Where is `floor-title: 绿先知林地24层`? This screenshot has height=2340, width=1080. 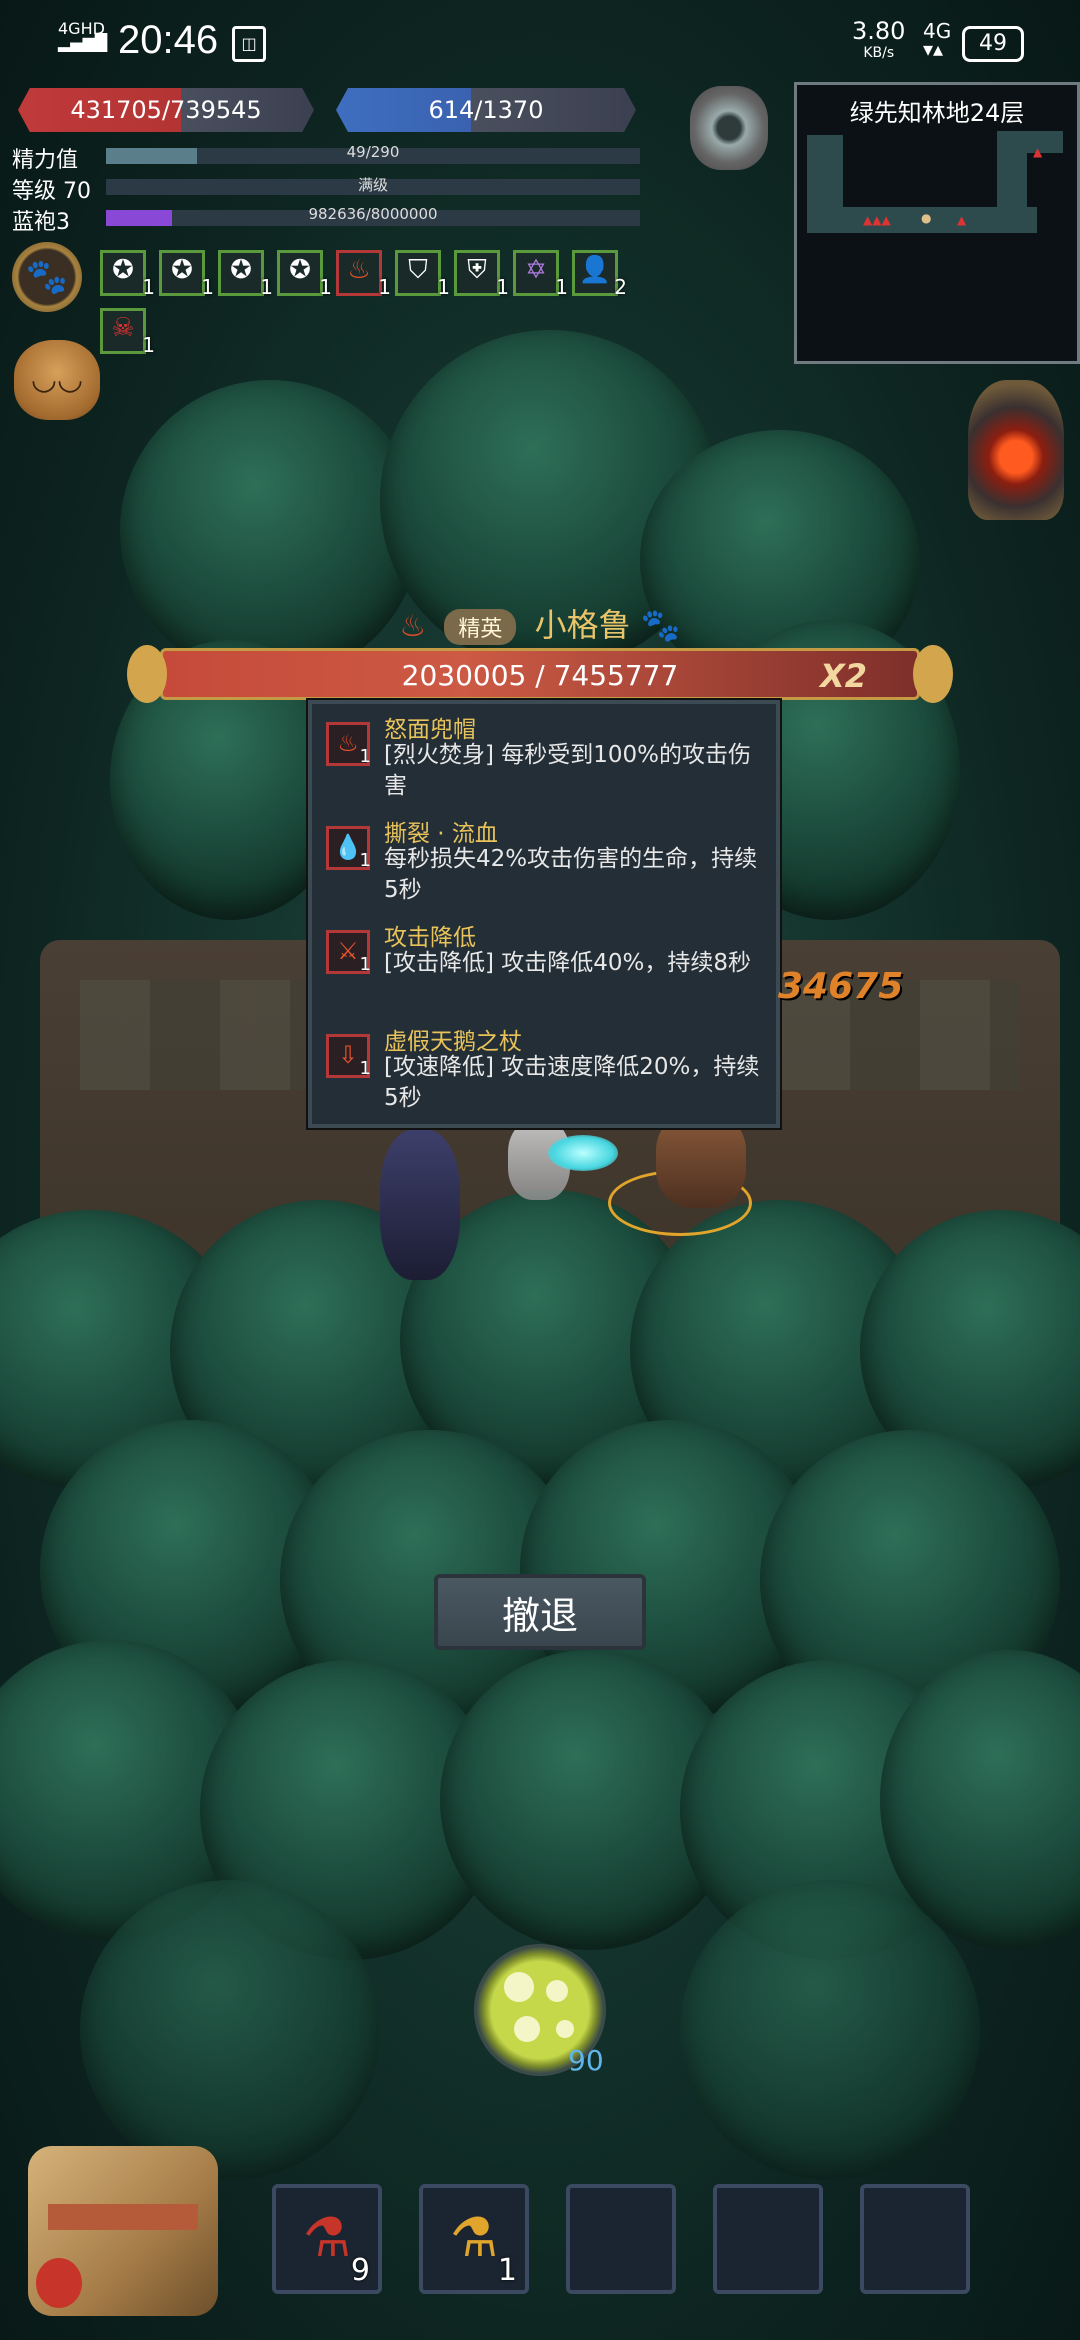 floor-title: 绿先知林地24层 is located at coordinates (937, 113).